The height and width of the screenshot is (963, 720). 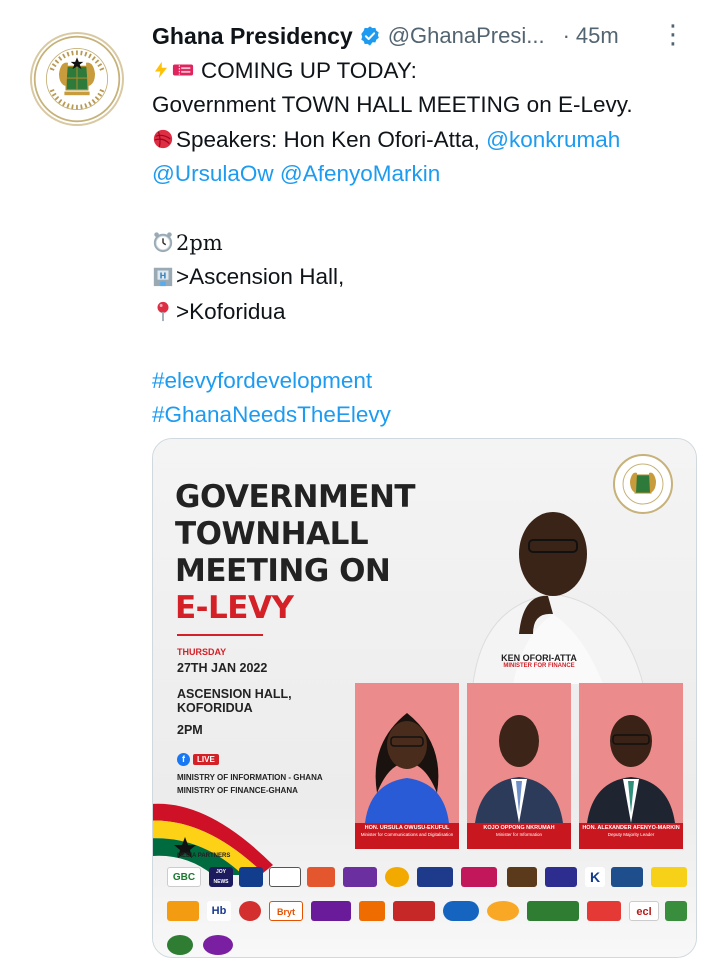 What do you see at coordinates (369, 36) in the screenshot?
I see `verified-badge-icon` at bounding box center [369, 36].